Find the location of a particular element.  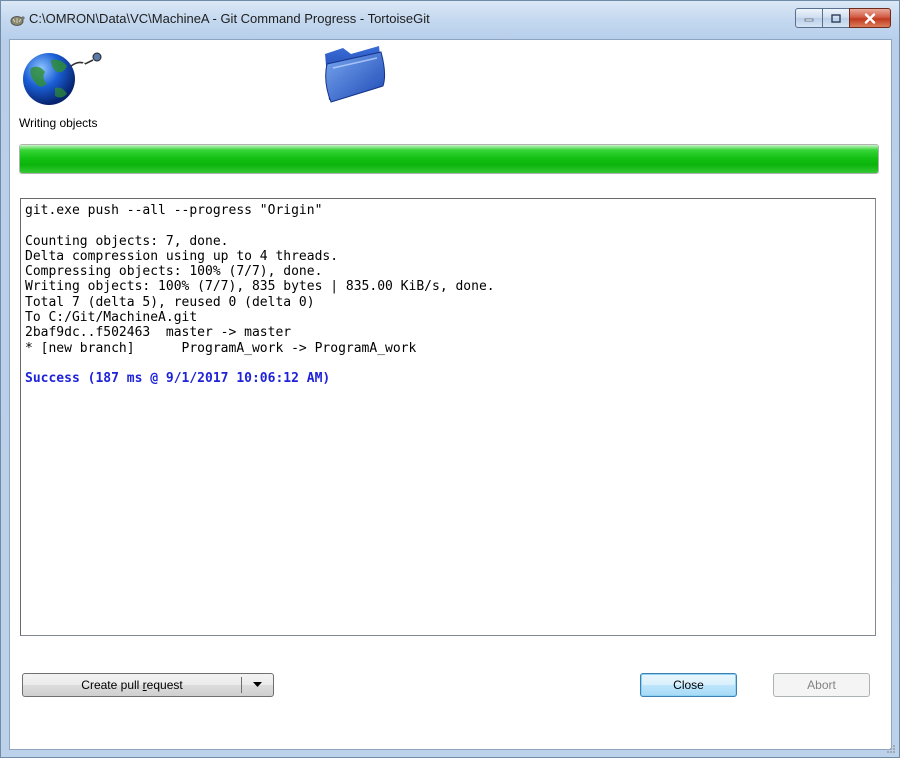

chevron-down-icon is located at coordinates (257, 684).